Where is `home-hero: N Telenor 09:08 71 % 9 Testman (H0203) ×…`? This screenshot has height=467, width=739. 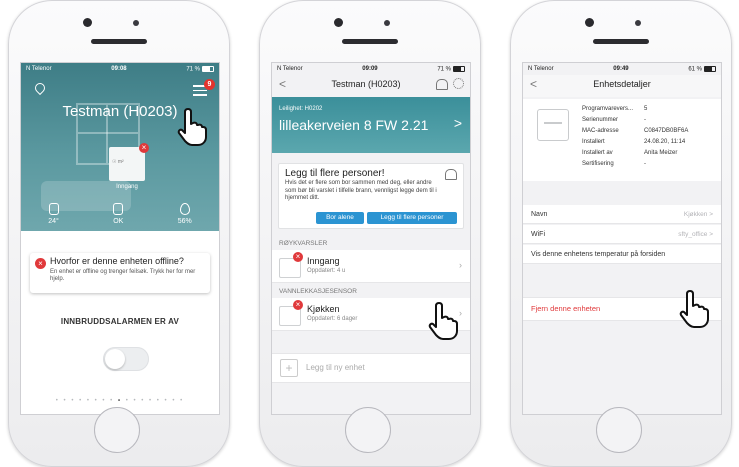 home-hero: N Telenor 09:08 71 % 9 Testman (H0203) ×… is located at coordinates (120, 147).